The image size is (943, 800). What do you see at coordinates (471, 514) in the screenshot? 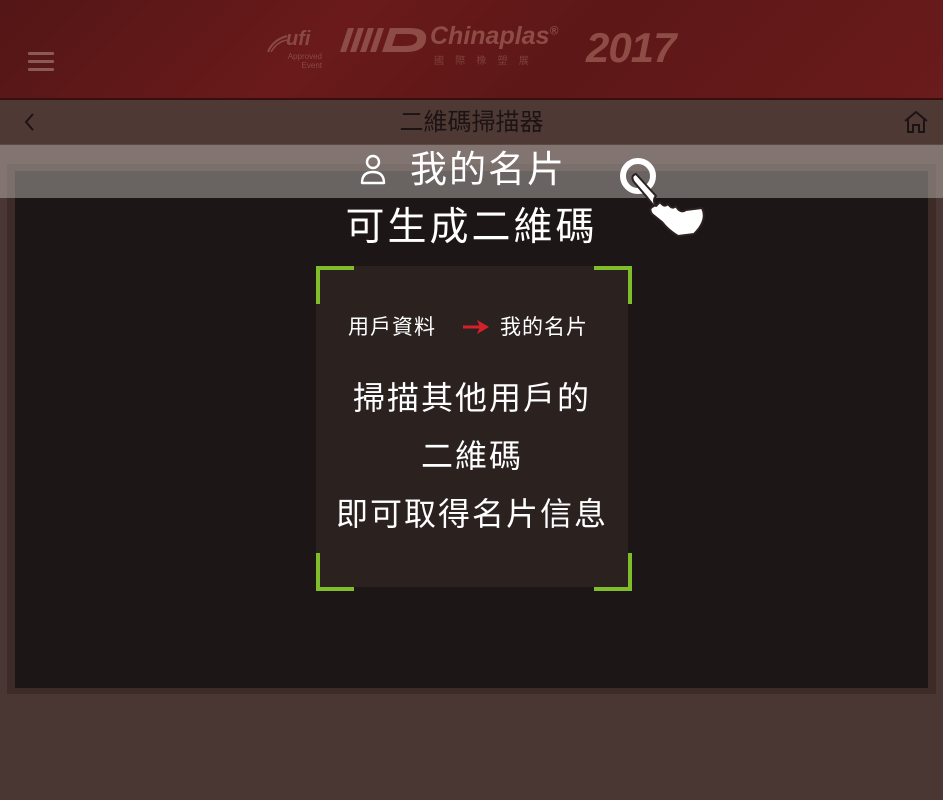
I see `instruction-line-3: 即可取得名片信息` at bounding box center [471, 514].